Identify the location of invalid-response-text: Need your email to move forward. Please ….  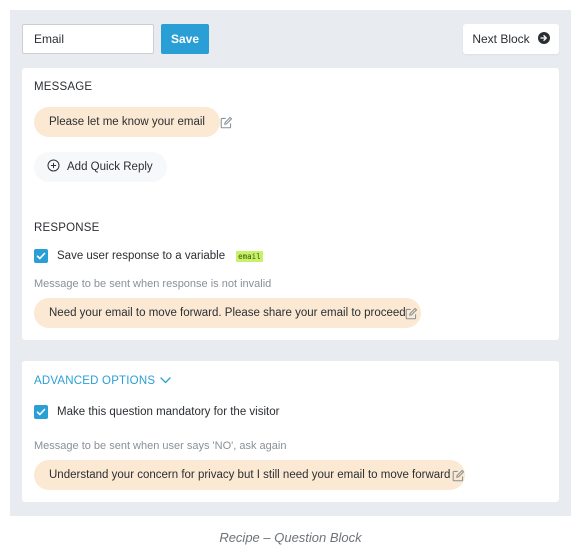
(227, 313).